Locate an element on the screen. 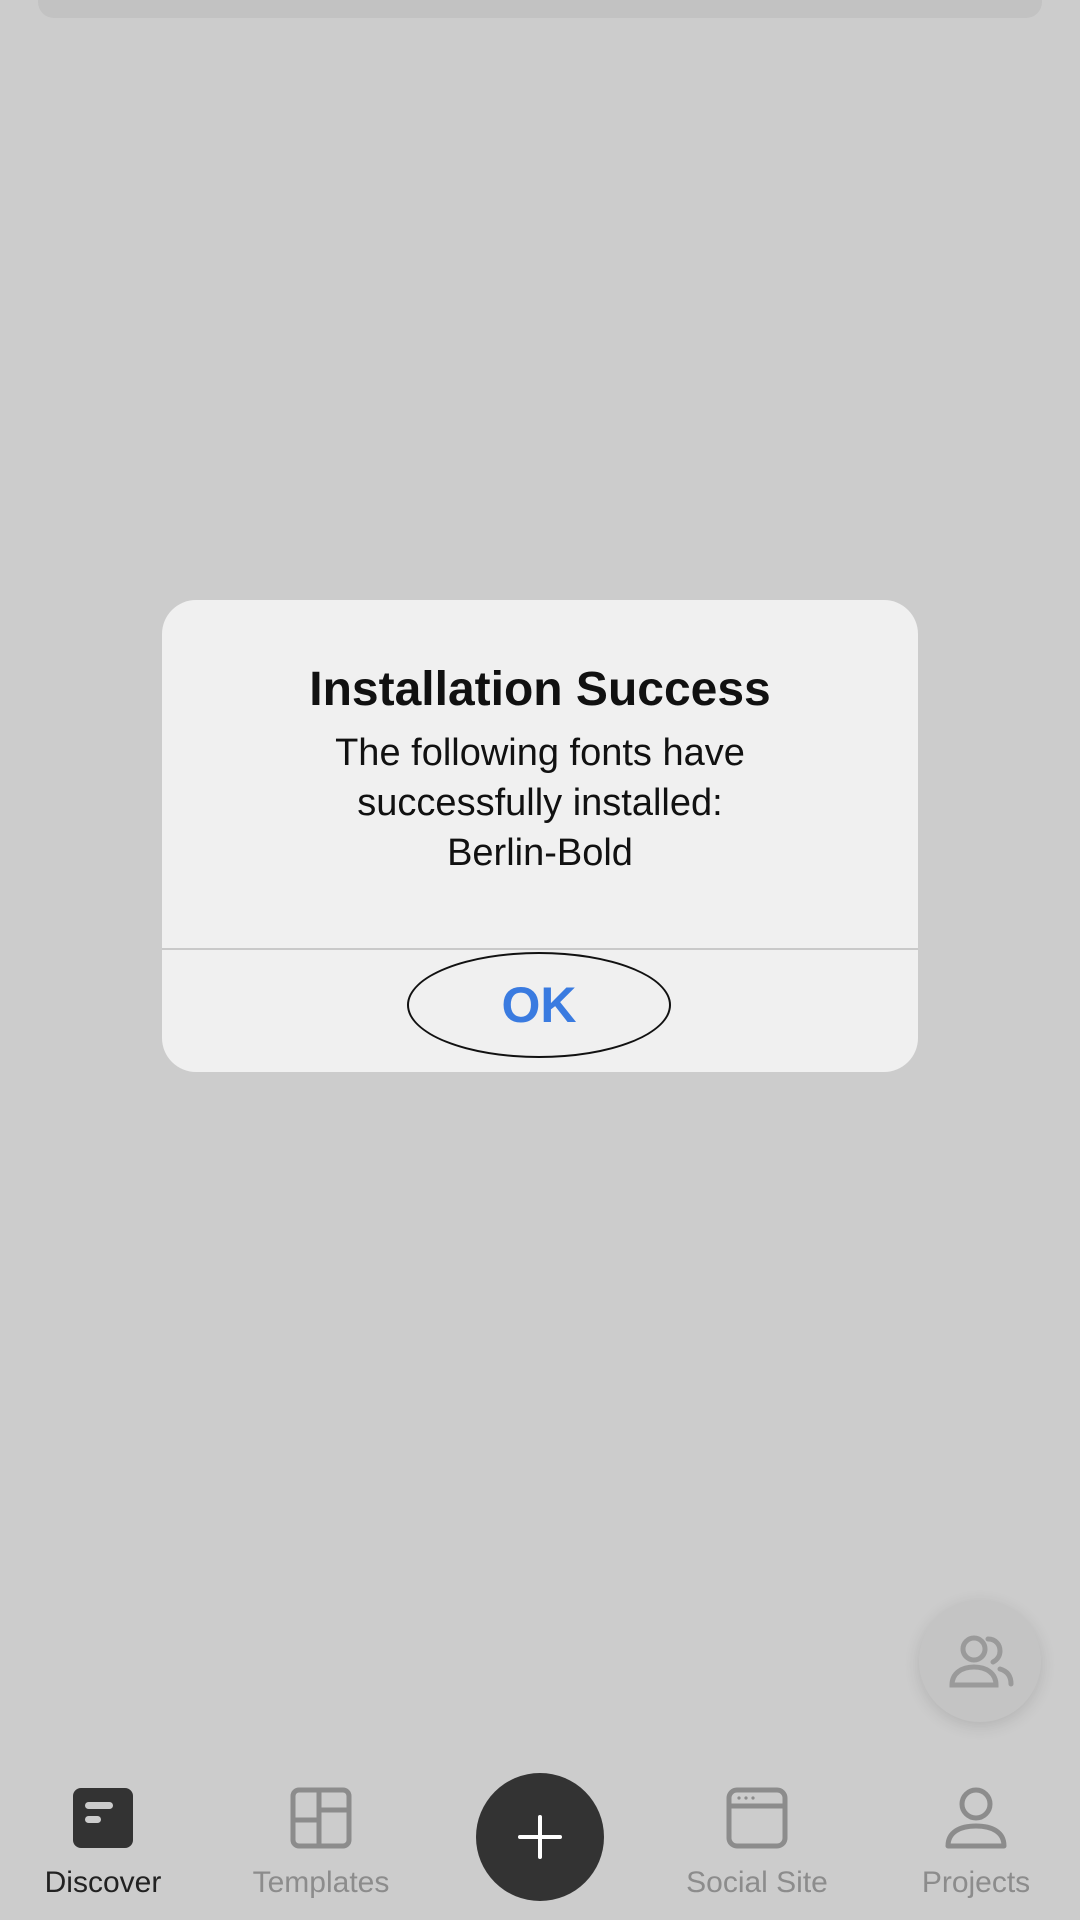 The height and width of the screenshot is (1920, 1080). alert-actions: OK is located at coordinates (540, 1011).